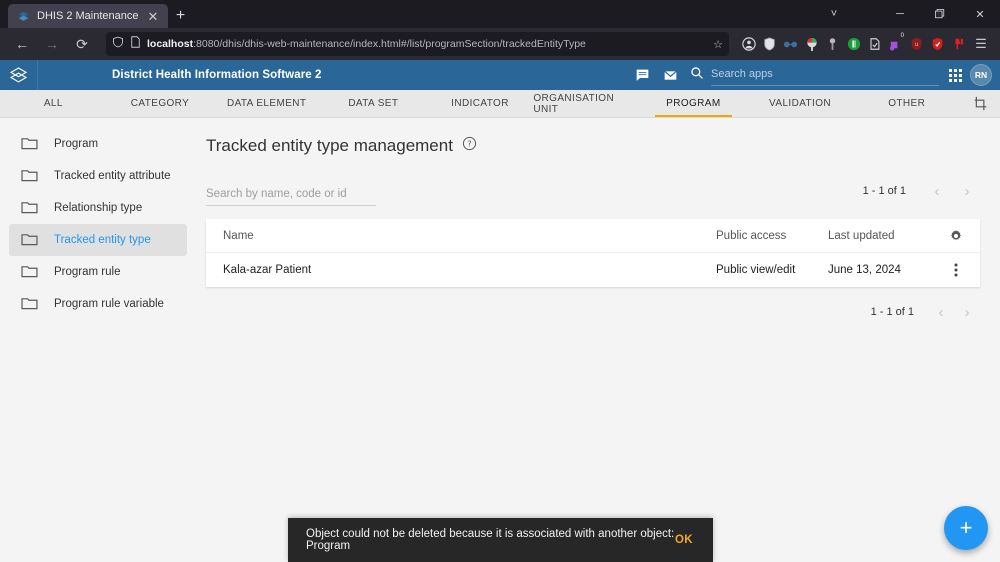 The image size is (1000, 562). I want to click on list-toolbar: 1 - 1 of 1 ‹ ›, so click(593, 192).